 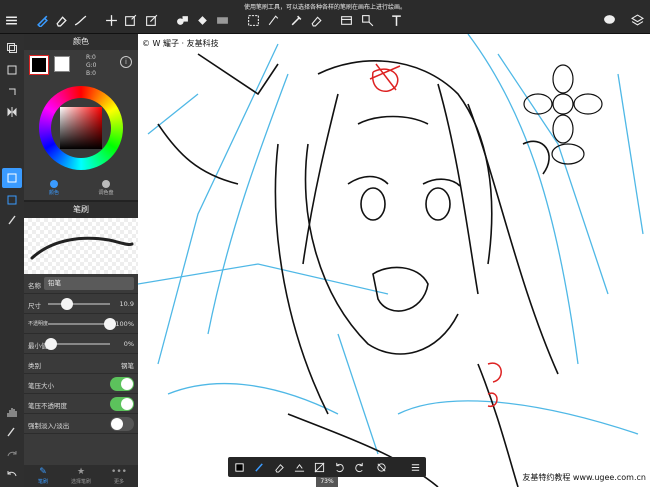 I want to click on rotate-right-icon, so click(x=359, y=467).